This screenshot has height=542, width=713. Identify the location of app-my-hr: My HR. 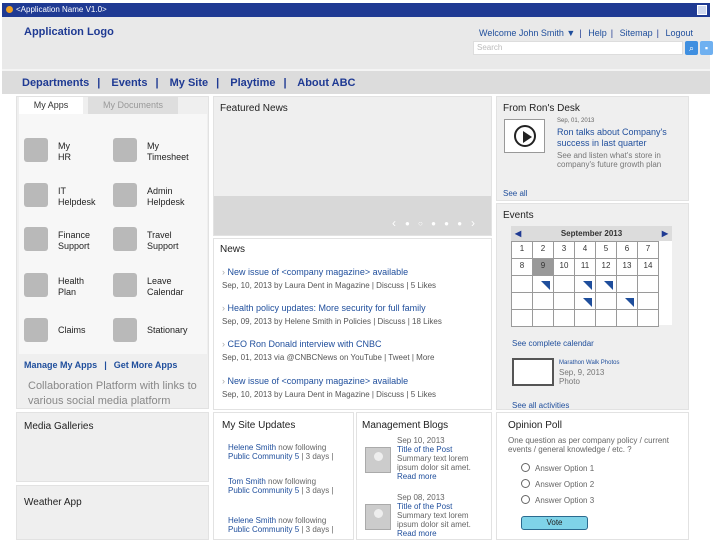
(68, 154).